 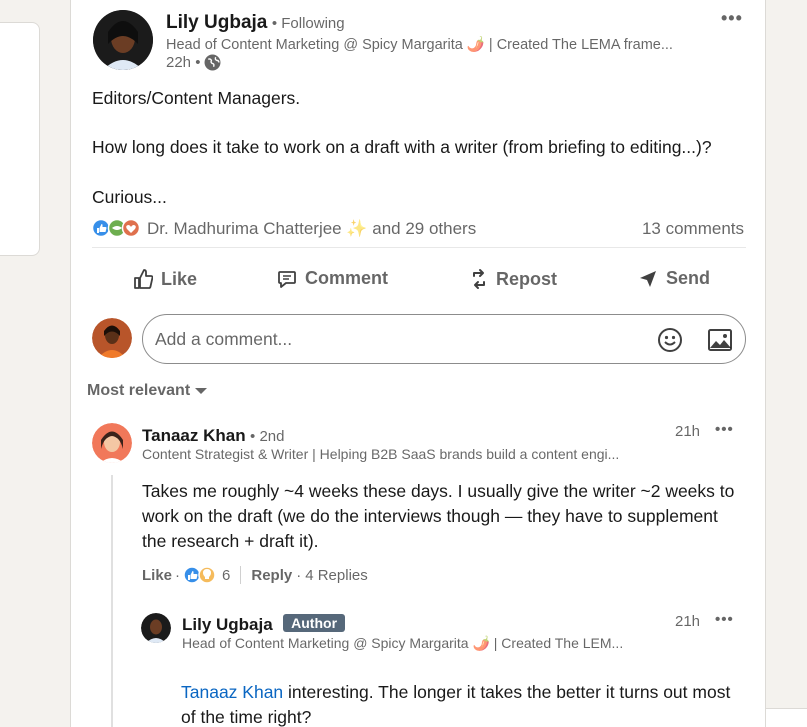 I want to click on comment-label: Comment, so click(x=347, y=278).